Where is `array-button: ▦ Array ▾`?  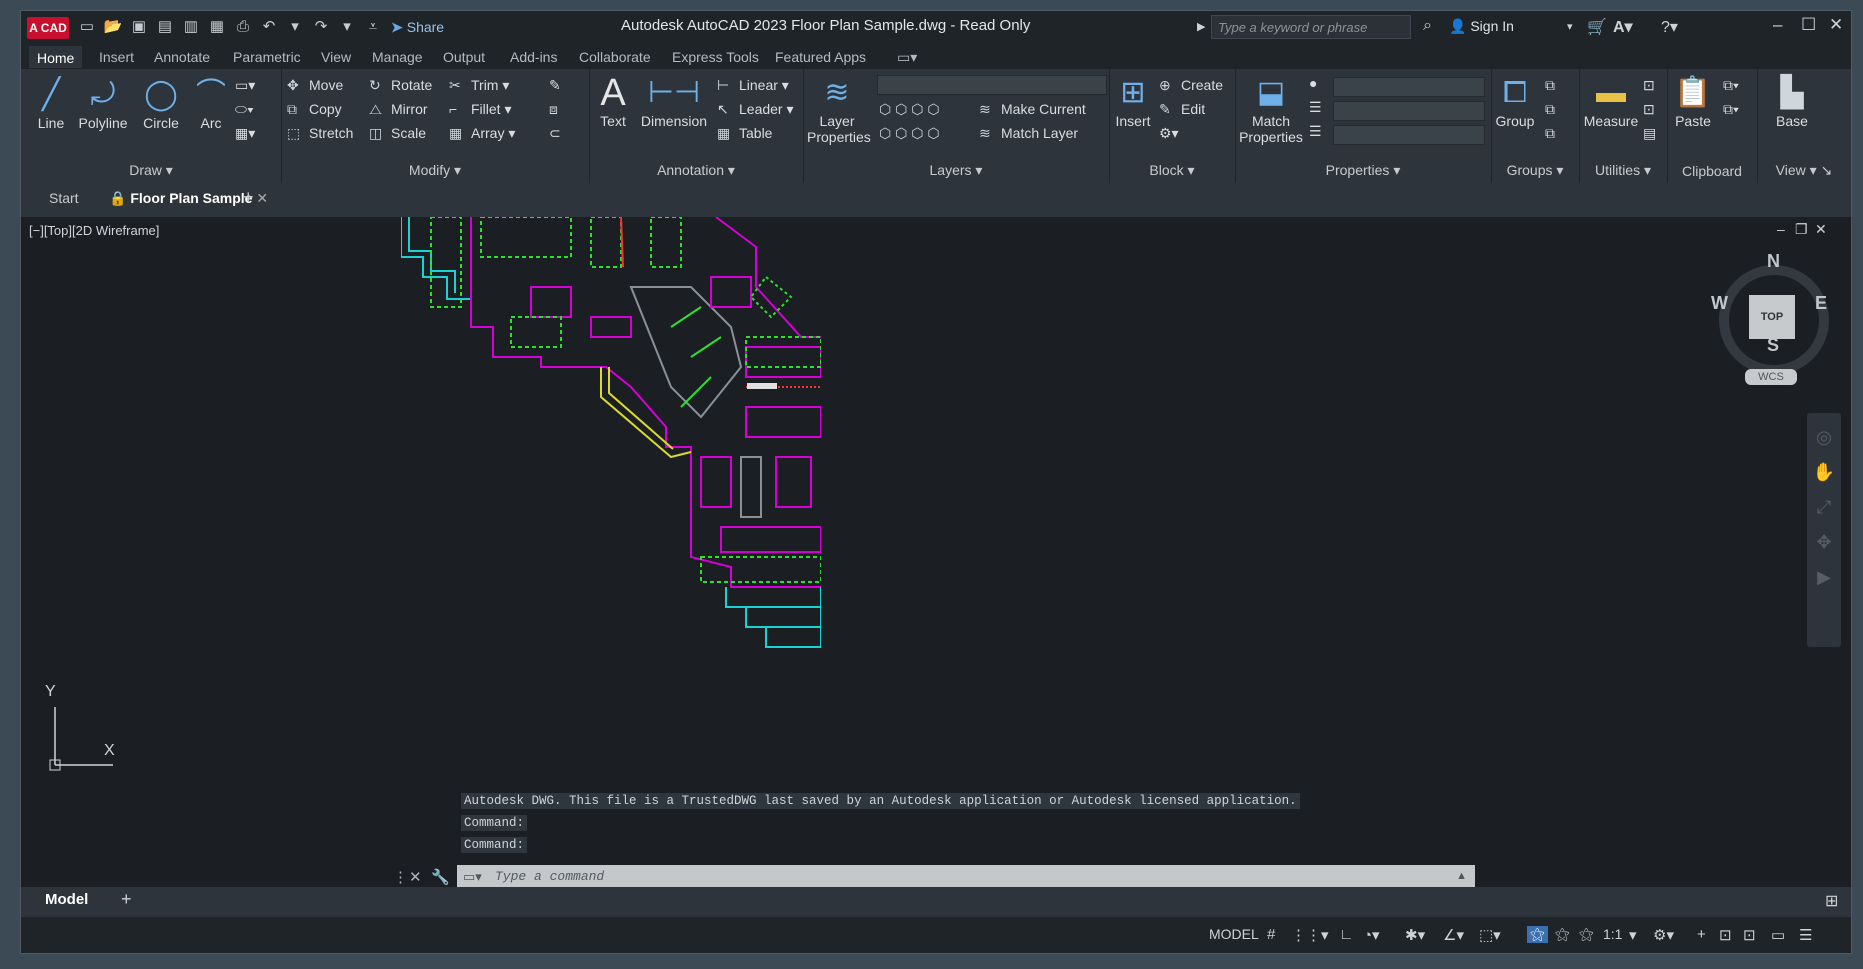
array-button: ▦ Array ▾ is located at coordinates (482, 133).